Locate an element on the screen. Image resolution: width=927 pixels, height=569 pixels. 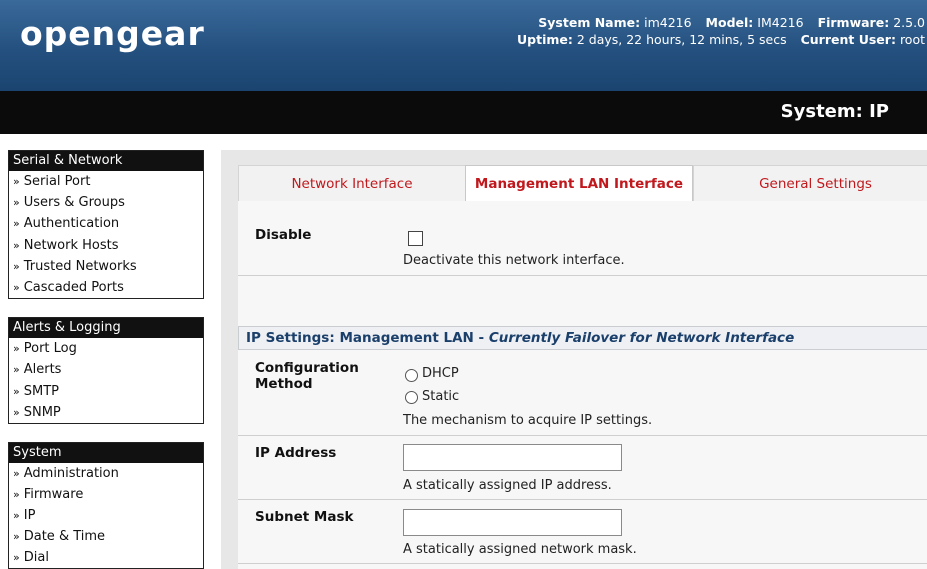
ip-address-label: IP Address is located at coordinates (296, 453).